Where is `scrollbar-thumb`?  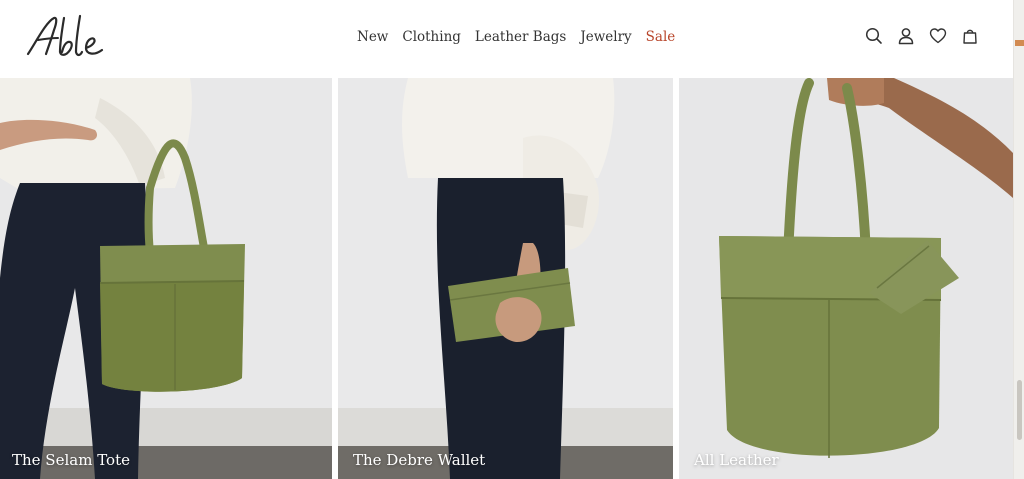
scrollbar-thumb is located at coordinates (1019, 410).